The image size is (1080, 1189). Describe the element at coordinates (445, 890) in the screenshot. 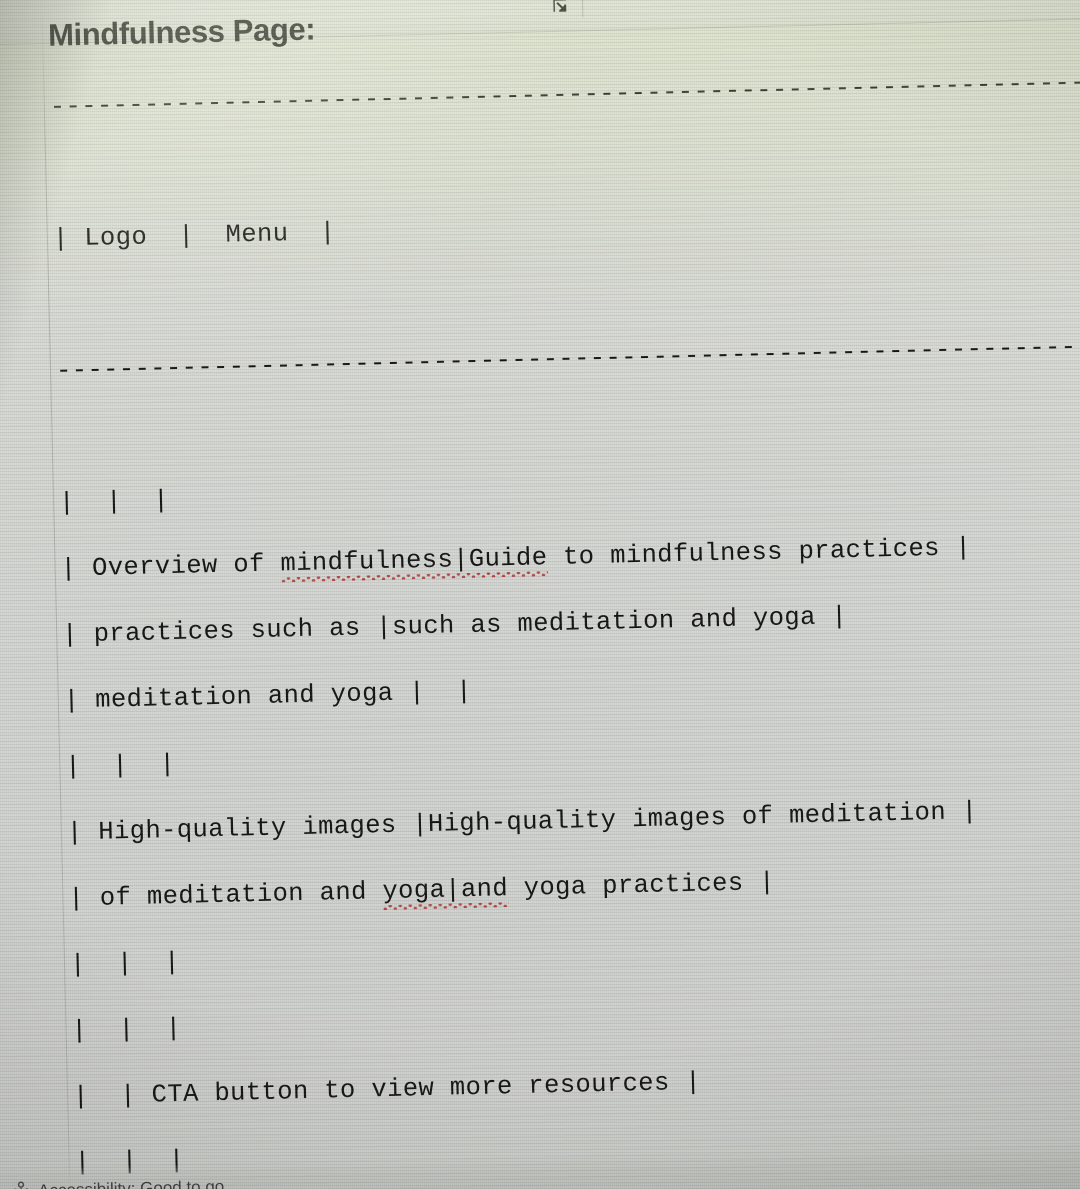

I see `misspelled-word: yoga|and` at that location.